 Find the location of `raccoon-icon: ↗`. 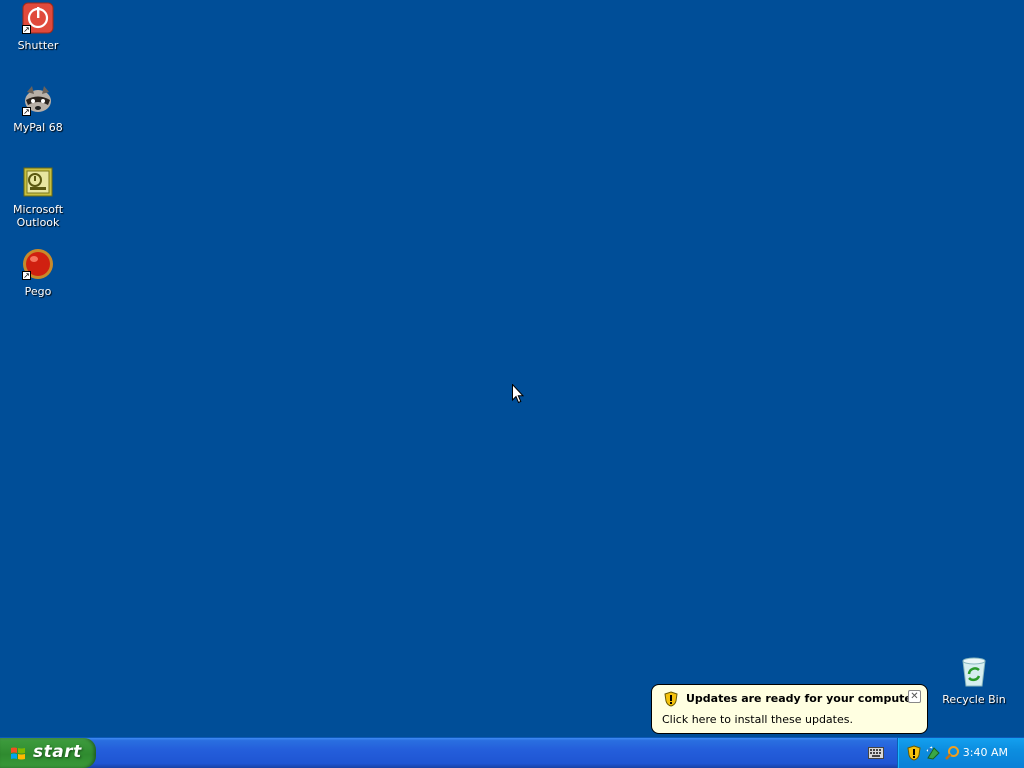

raccoon-icon: ↗ is located at coordinates (38, 100).